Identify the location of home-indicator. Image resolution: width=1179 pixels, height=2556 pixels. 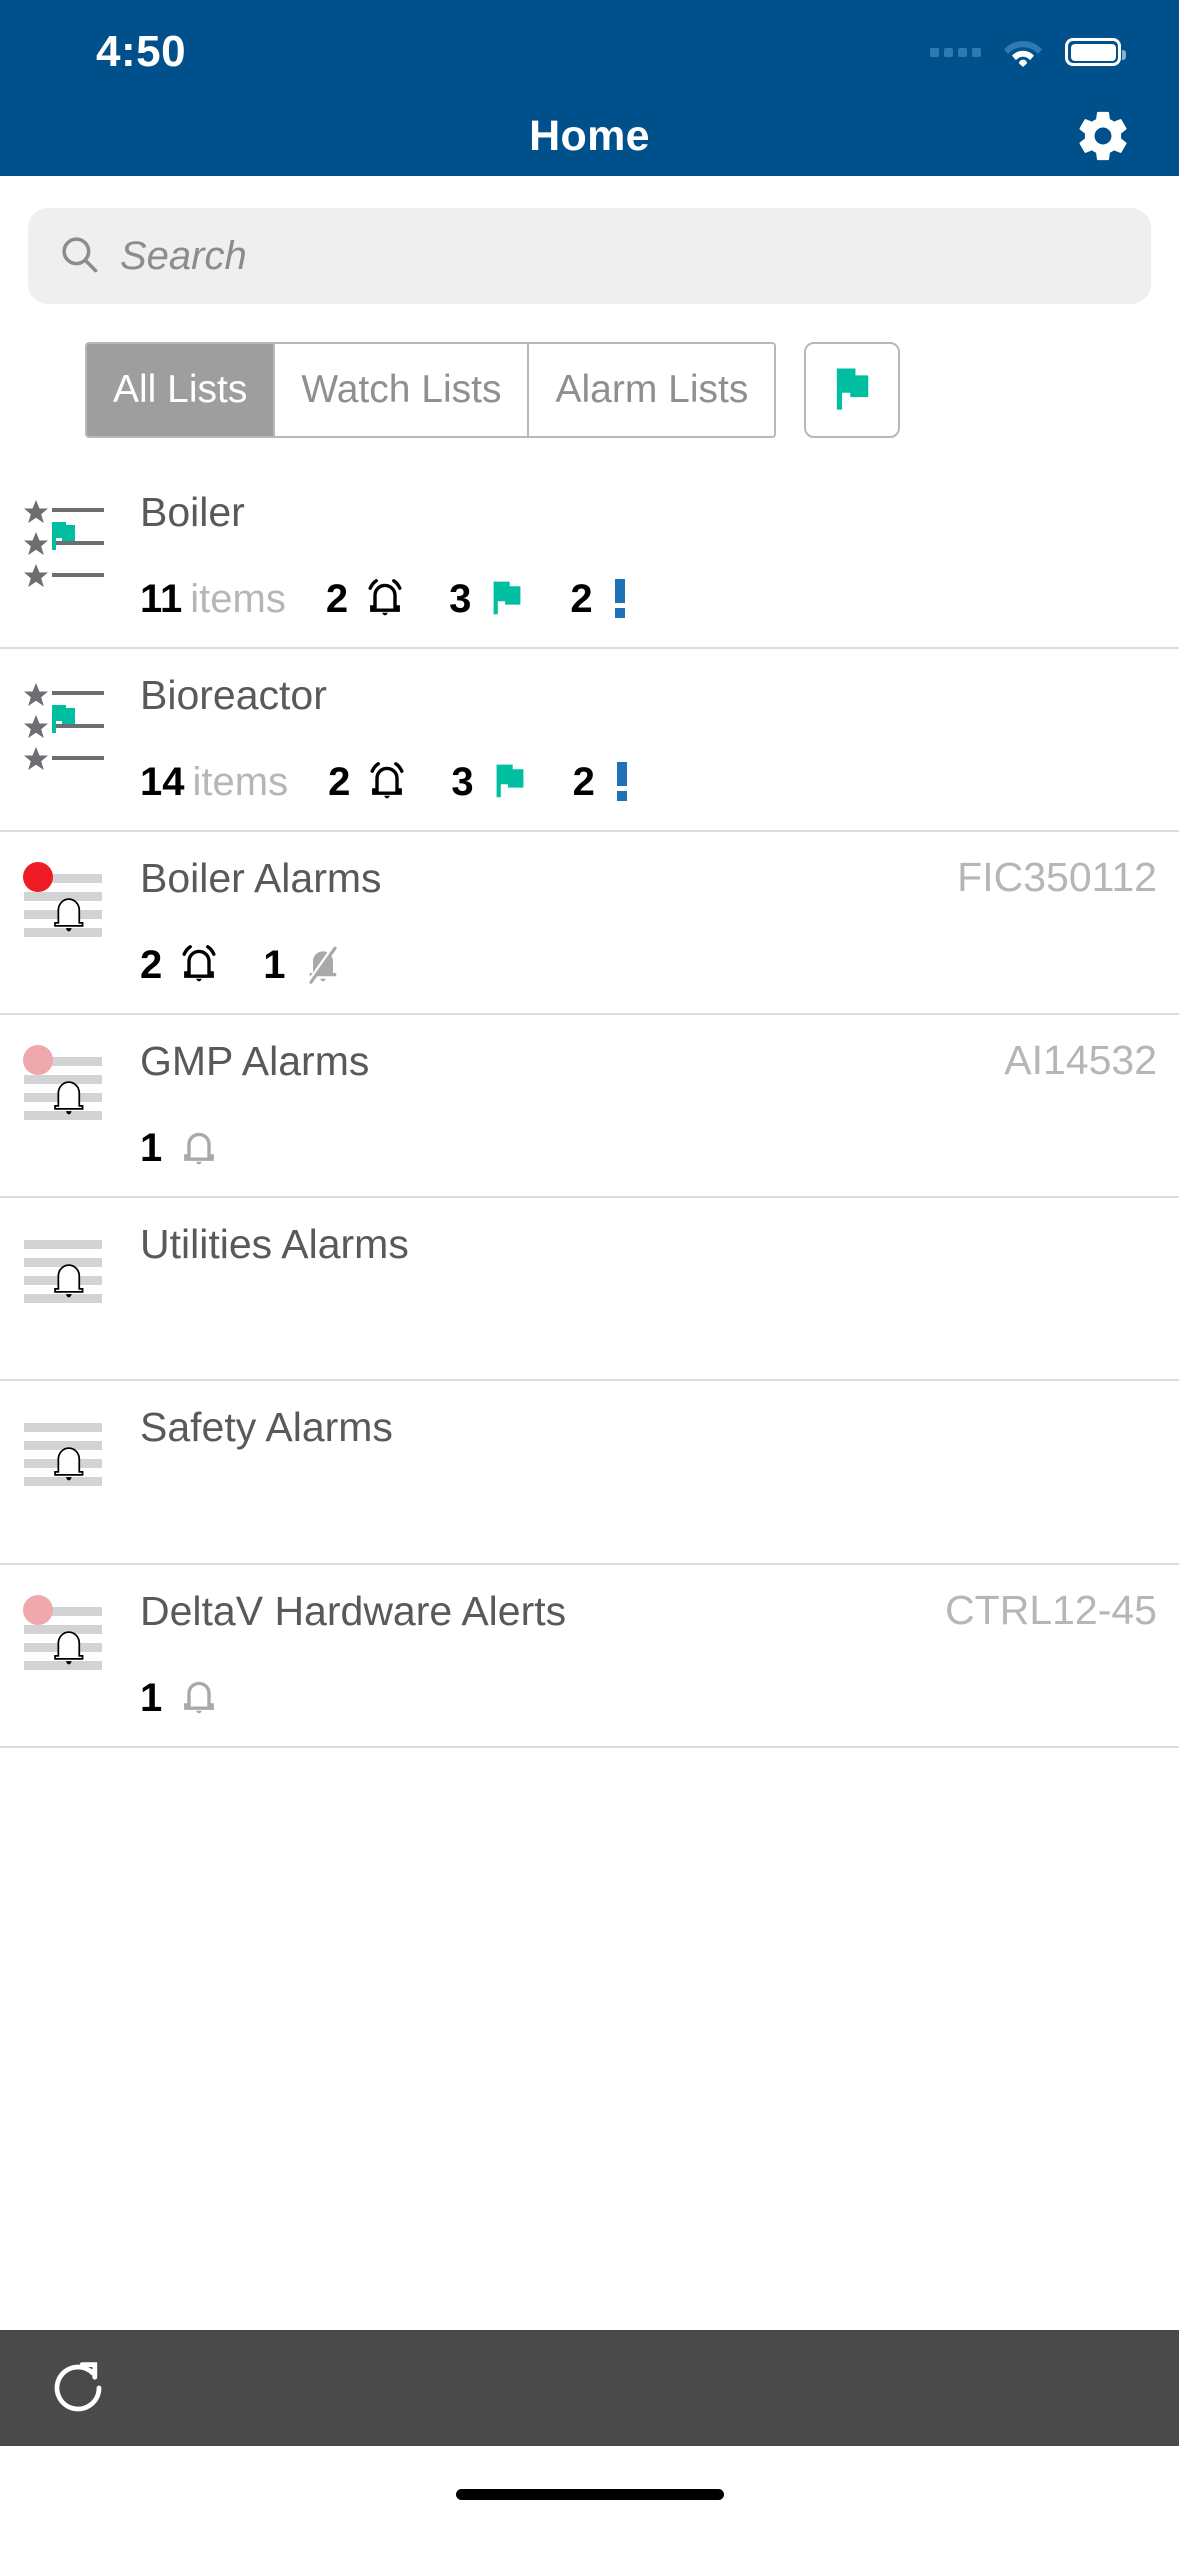
(589, 2494).